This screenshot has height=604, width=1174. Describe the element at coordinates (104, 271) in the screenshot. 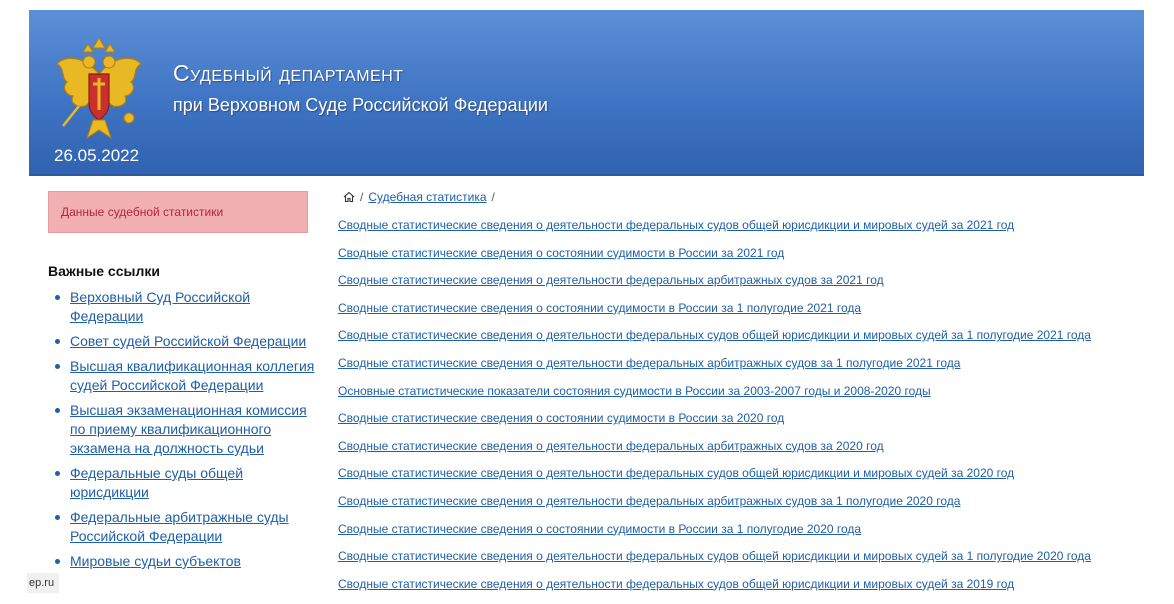

I see `important-links-heading: Важные ссылки` at that location.